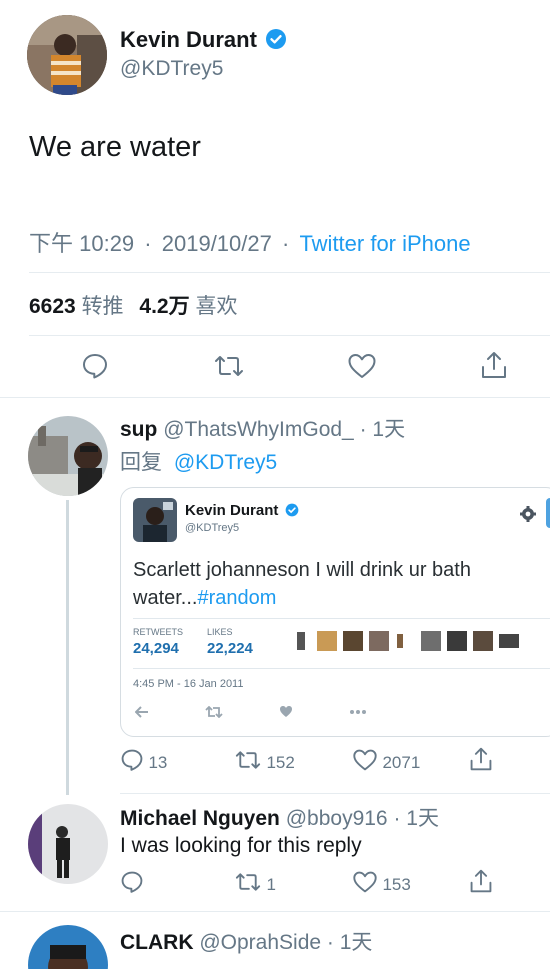  I want to click on reply3-author-name: CLARK, so click(157, 942).